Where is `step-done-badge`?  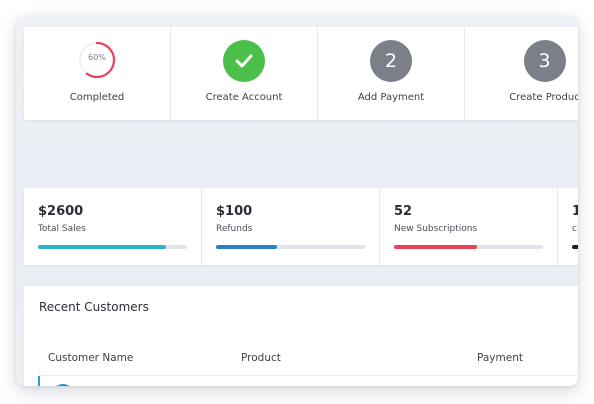 step-done-badge is located at coordinates (244, 61).